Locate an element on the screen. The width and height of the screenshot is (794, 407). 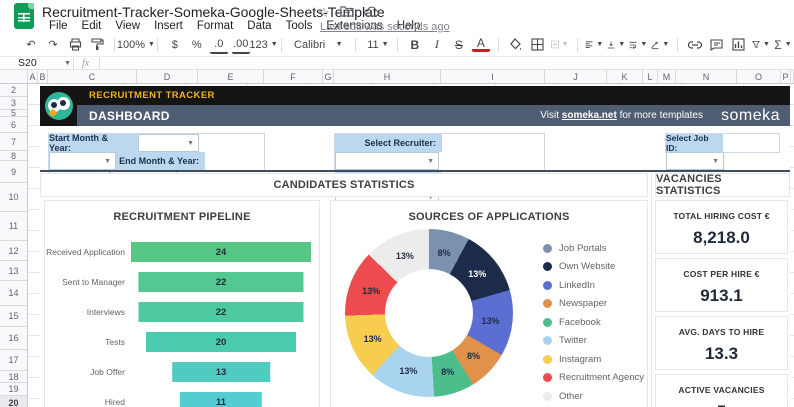
column-header: H is located at coordinates (387, 76).